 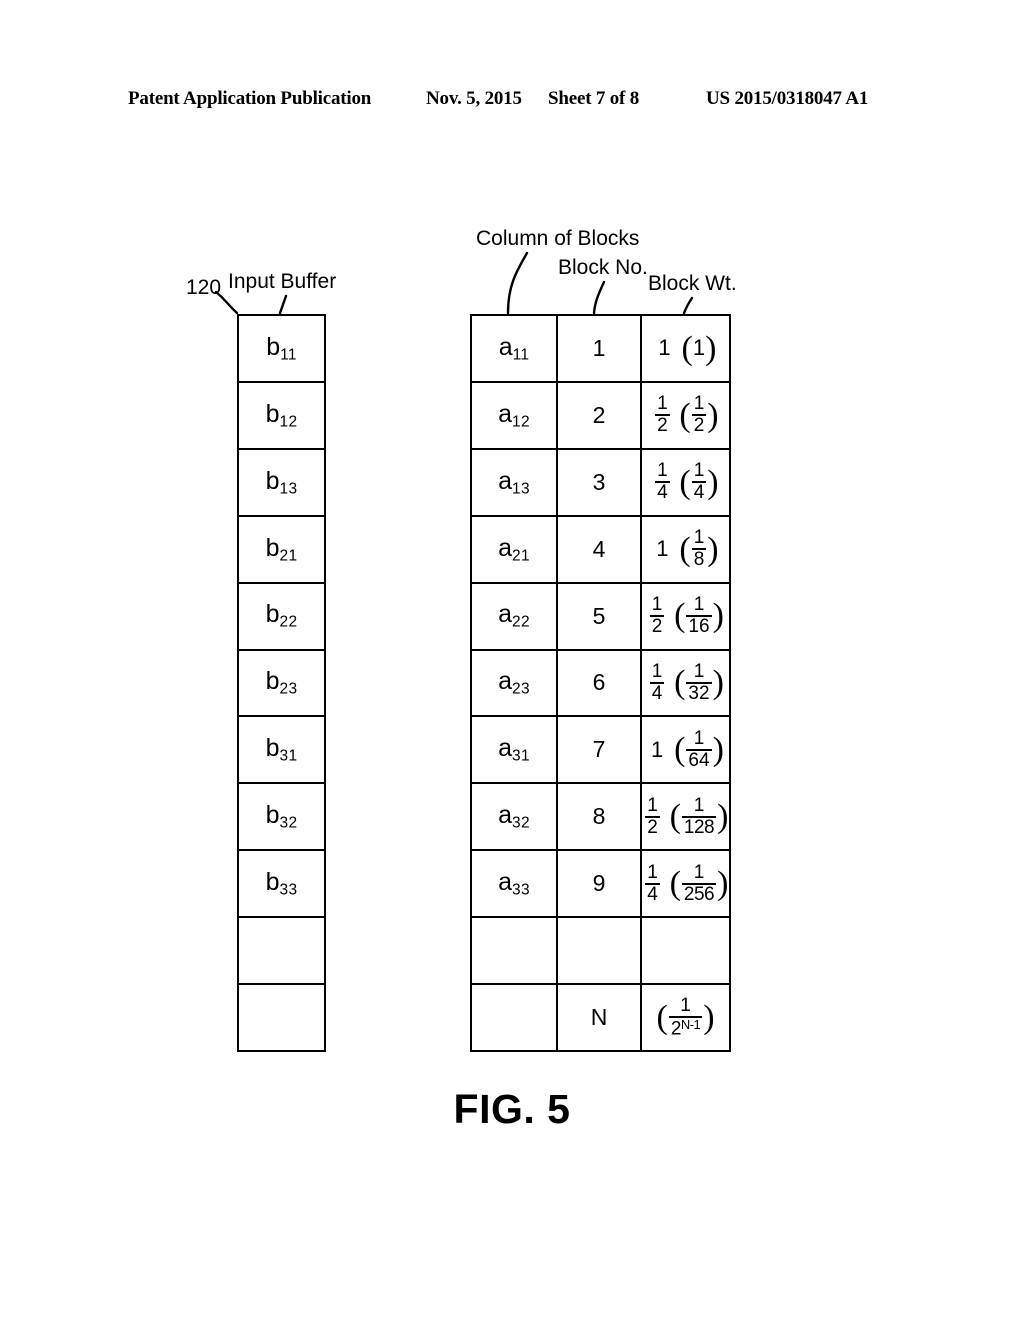 What do you see at coordinates (699, 348) in the screenshot?
I see `block-weight-cumulative-value: 1` at bounding box center [699, 348].